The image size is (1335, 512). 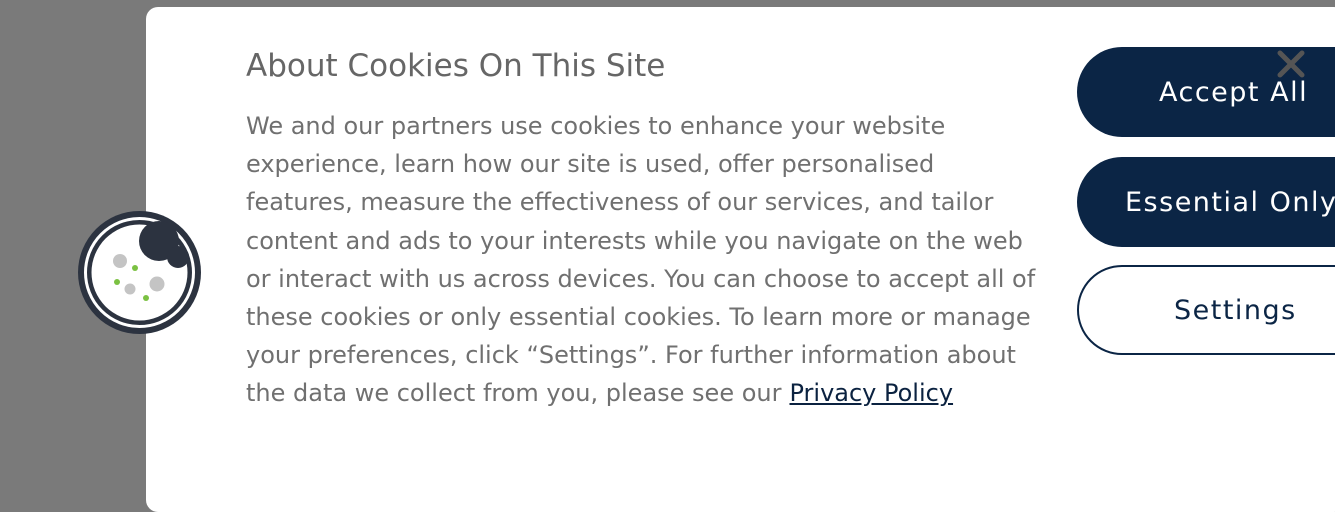 I want to click on close-icon, so click(x=1291, y=64).